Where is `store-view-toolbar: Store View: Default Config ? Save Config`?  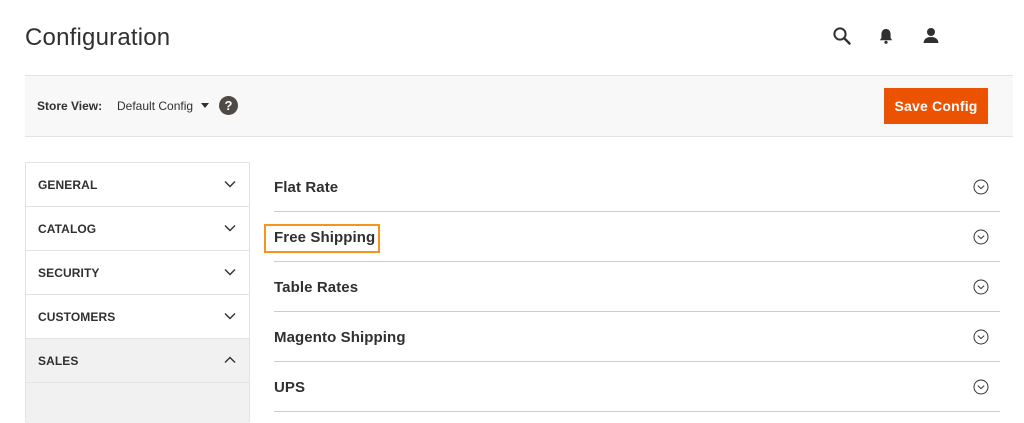 store-view-toolbar: Store View: Default Config ? Save Config is located at coordinates (519, 106).